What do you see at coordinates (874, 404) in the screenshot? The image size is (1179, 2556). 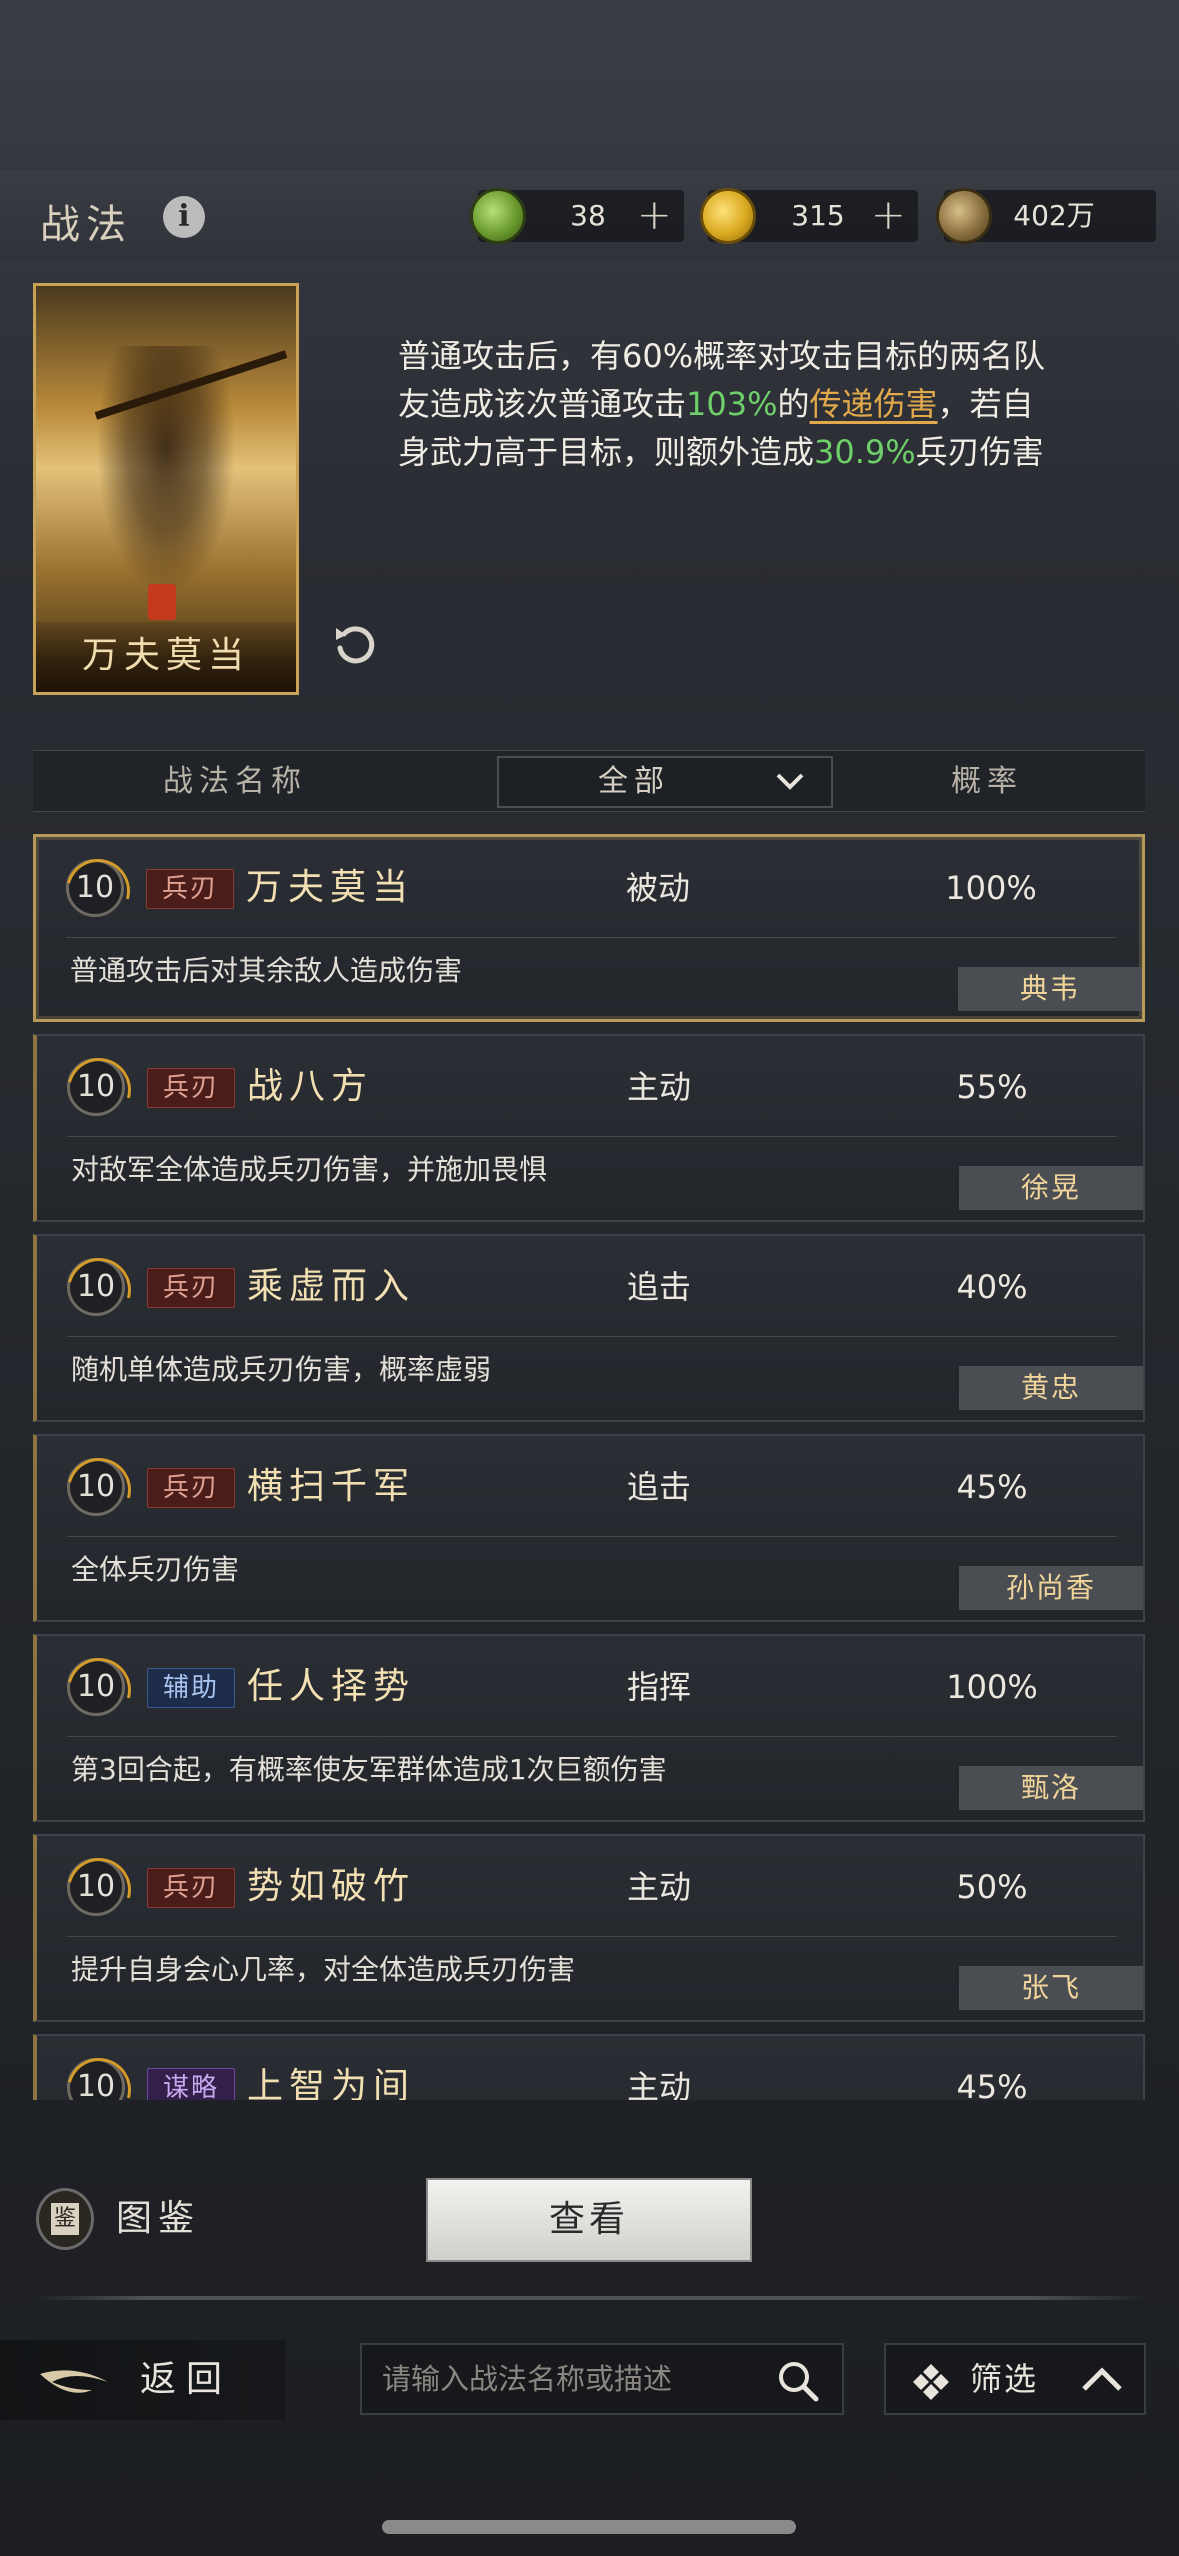 I see `desc-keyword-link: 传递伤害` at bounding box center [874, 404].